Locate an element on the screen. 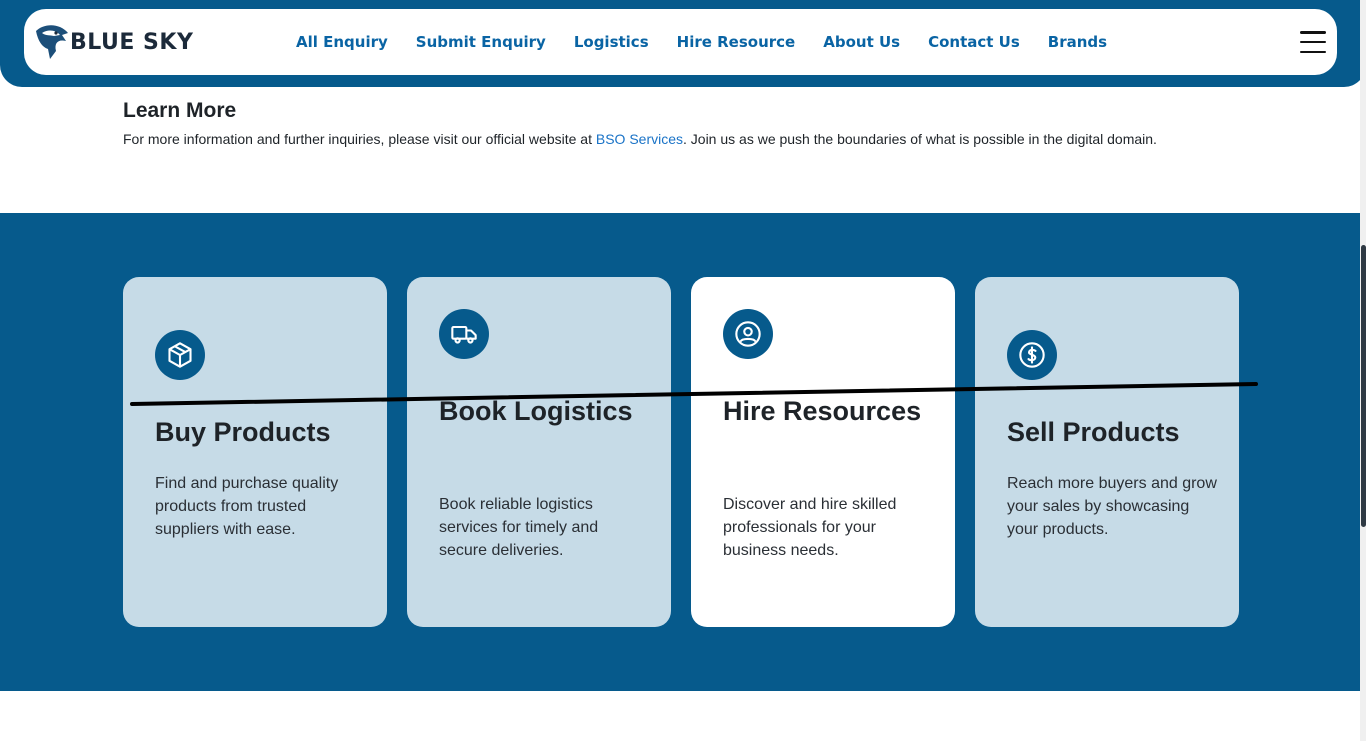 The image size is (1366, 741). card-title: Sell Products is located at coordinates (1093, 432).